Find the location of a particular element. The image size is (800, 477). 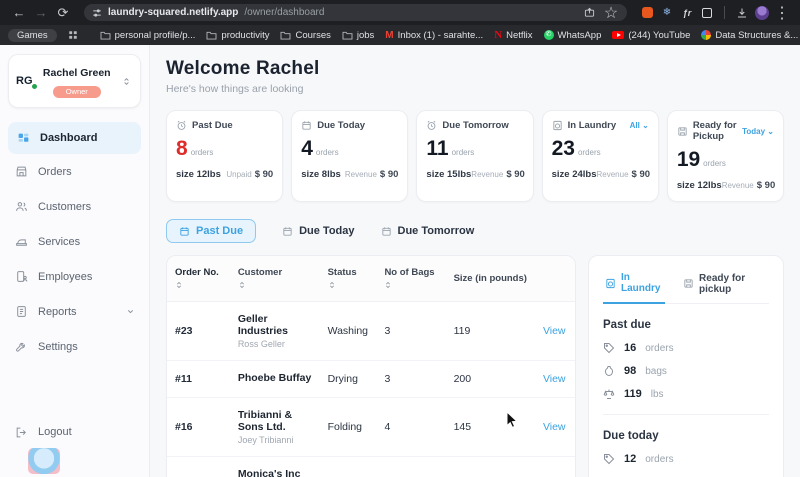

card-filter-dropdown: All ⌄ is located at coordinates (639, 125).